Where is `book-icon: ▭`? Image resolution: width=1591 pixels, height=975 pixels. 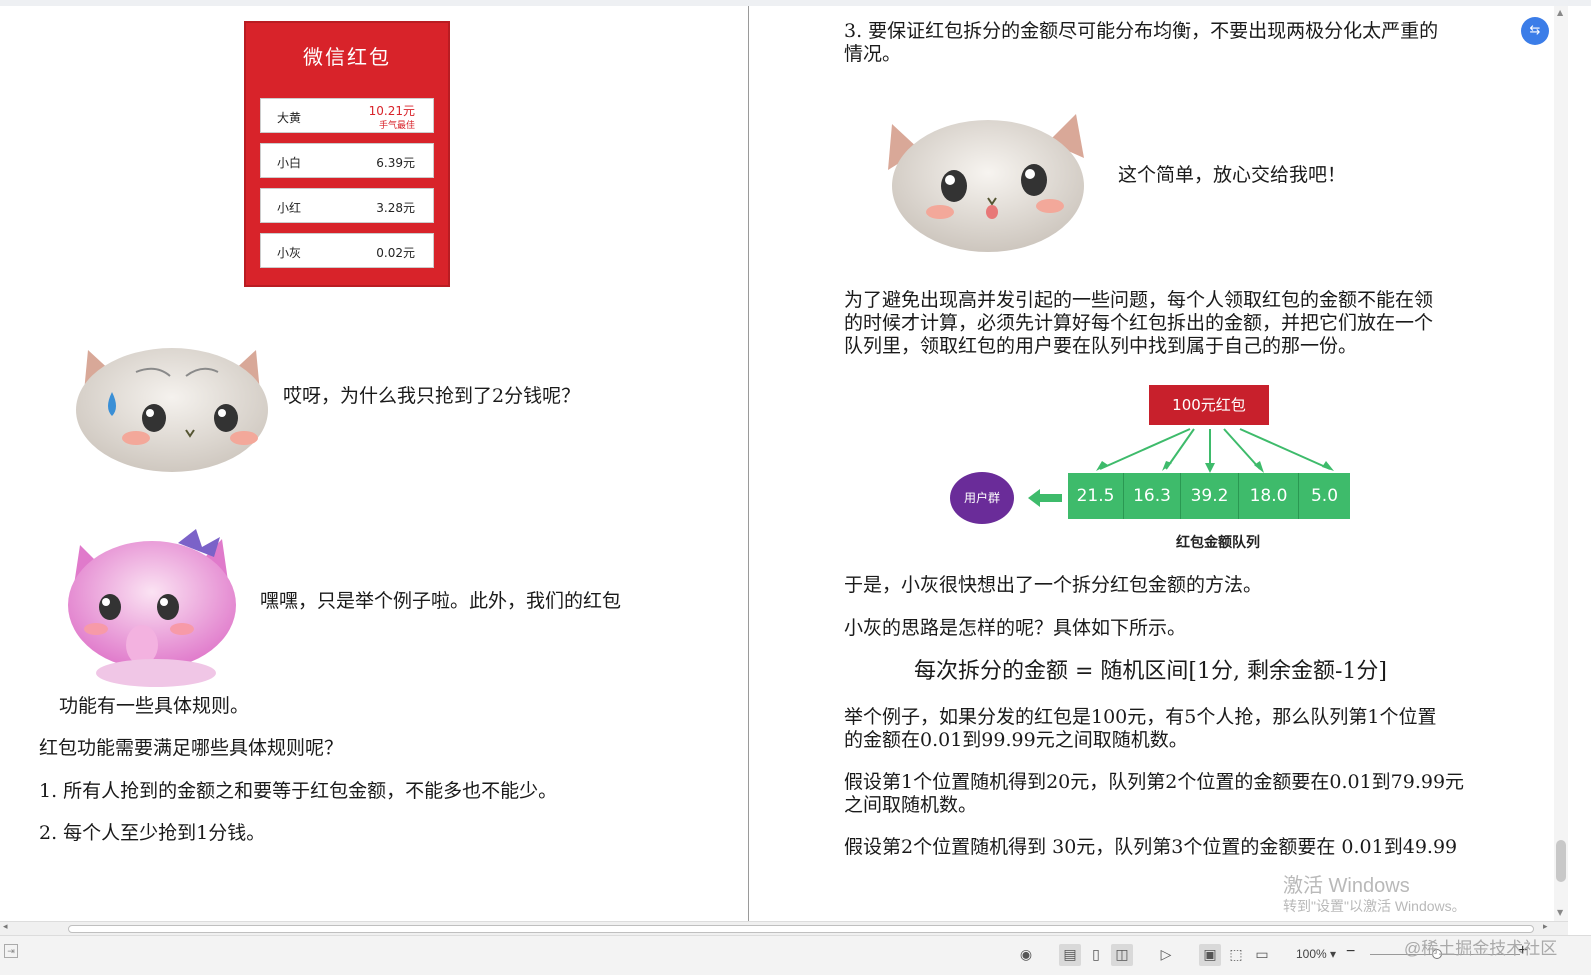 book-icon: ▭ is located at coordinates (1262, 955).